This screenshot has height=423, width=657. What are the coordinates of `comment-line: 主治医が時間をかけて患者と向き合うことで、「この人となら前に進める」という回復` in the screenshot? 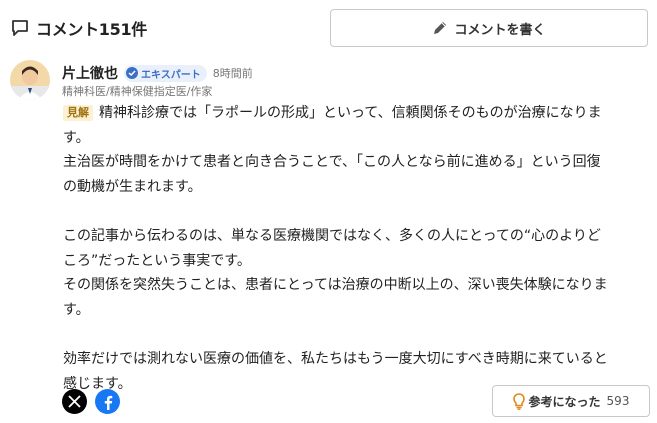 It's located at (332, 162).